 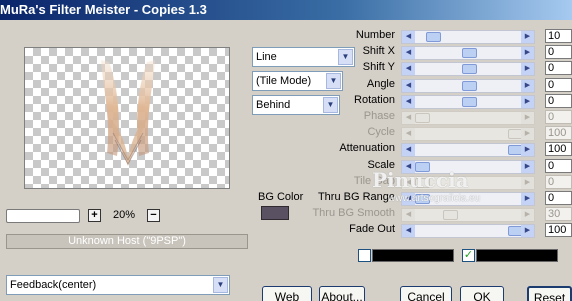 I want to click on zoom-field, so click(x=43, y=216).